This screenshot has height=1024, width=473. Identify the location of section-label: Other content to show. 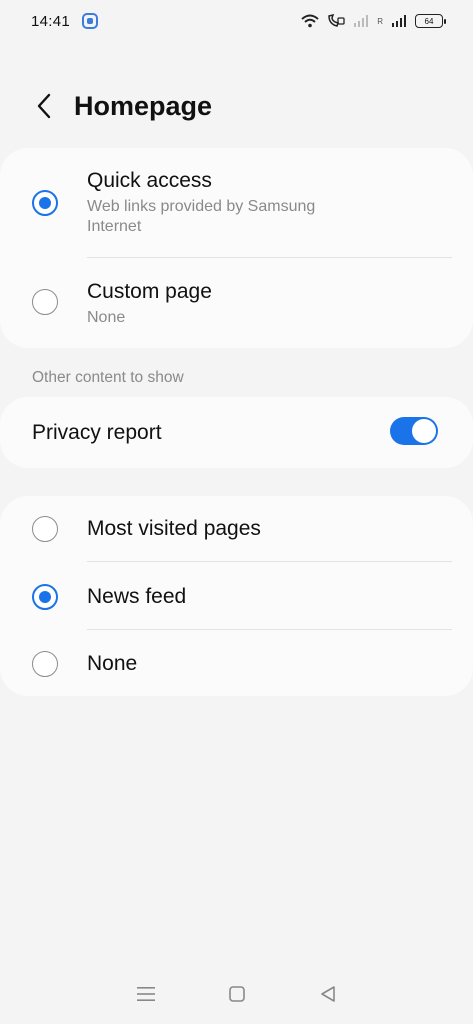
(108, 377).